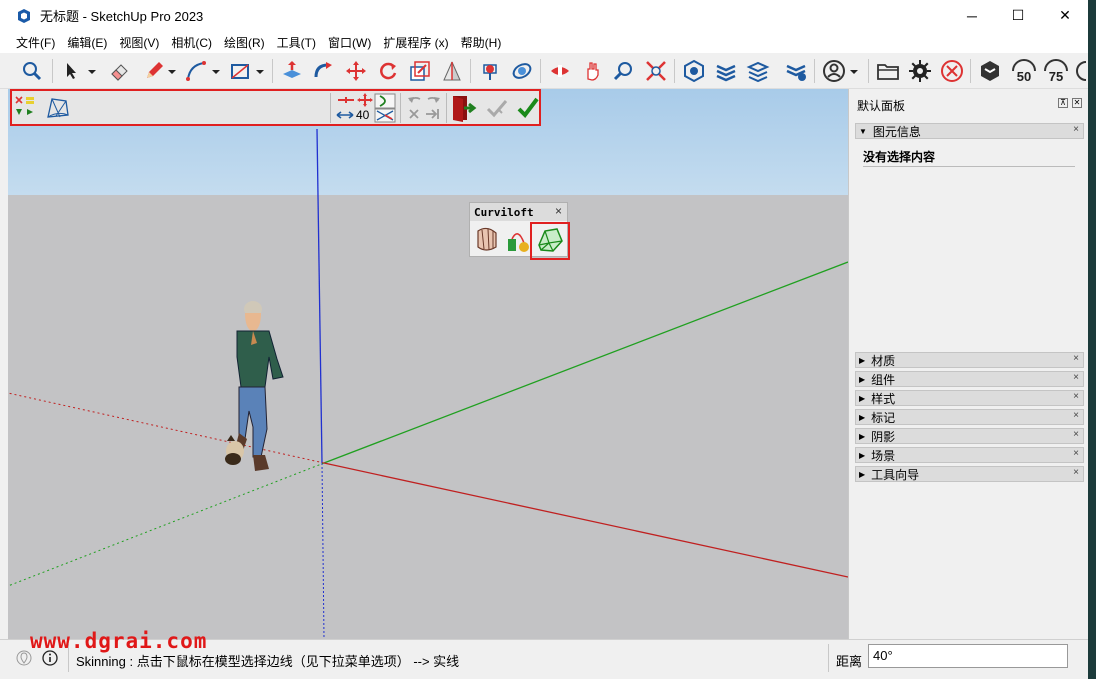 The width and height of the screenshot is (1096, 679). What do you see at coordinates (275, 107) in the screenshot?
I see `curviloft-sub-toolbar: 40` at bounding box center [275, 107].